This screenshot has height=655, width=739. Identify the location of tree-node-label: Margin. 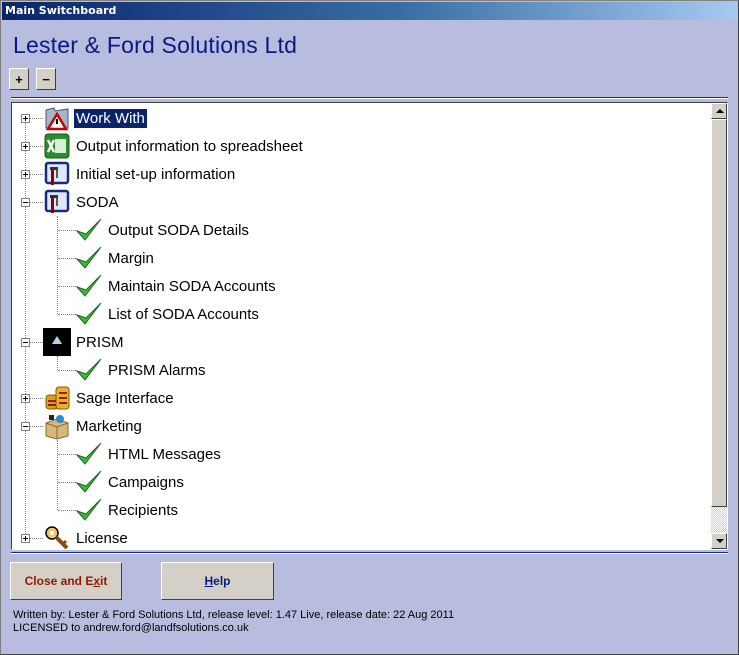
(131, 258).